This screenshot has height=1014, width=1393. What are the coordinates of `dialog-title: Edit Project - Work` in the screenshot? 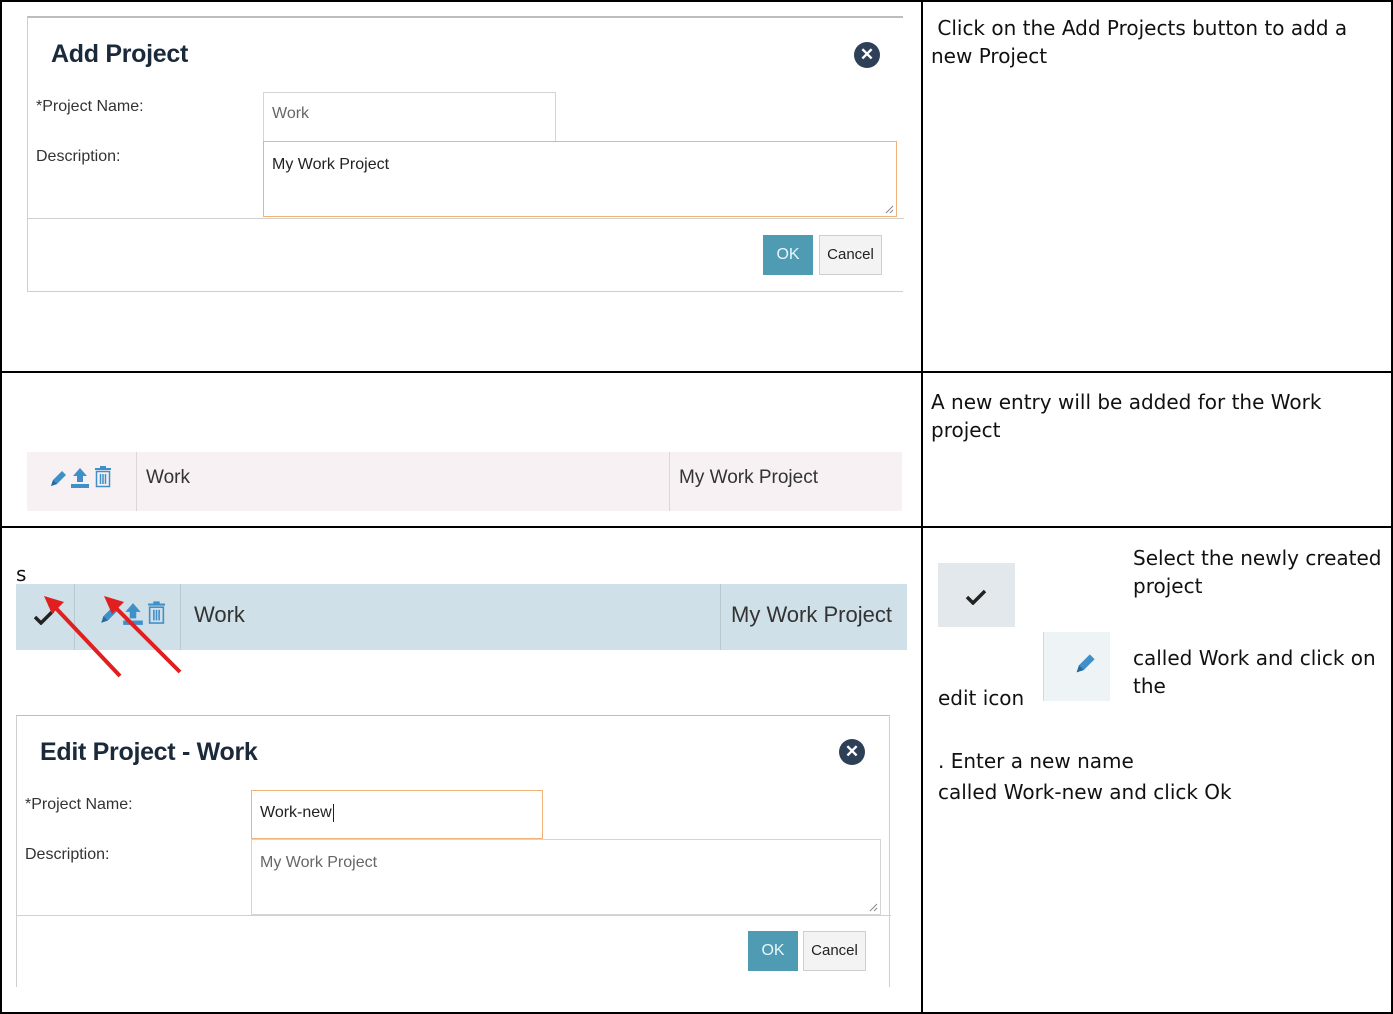 It's located at (149, 752).